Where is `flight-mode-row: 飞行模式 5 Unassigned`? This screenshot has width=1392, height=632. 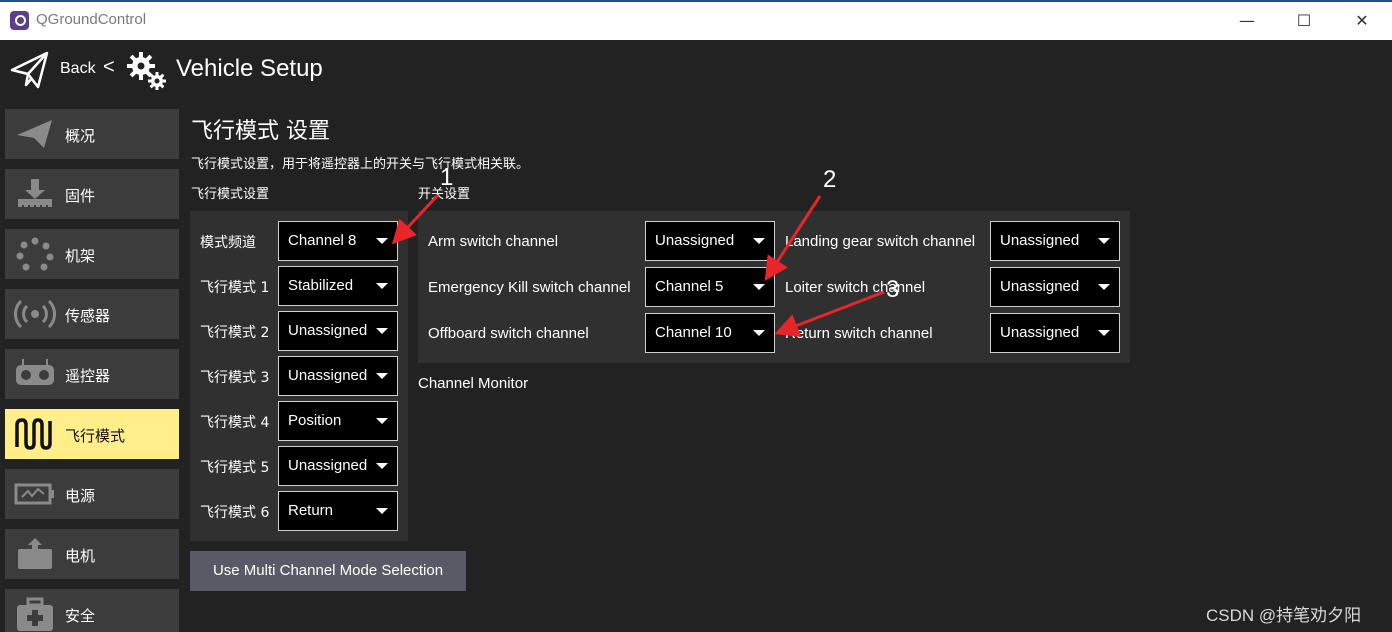 flight-mode-row: 飞行模式 5 Unassigned is located at coordinates (299, 466).